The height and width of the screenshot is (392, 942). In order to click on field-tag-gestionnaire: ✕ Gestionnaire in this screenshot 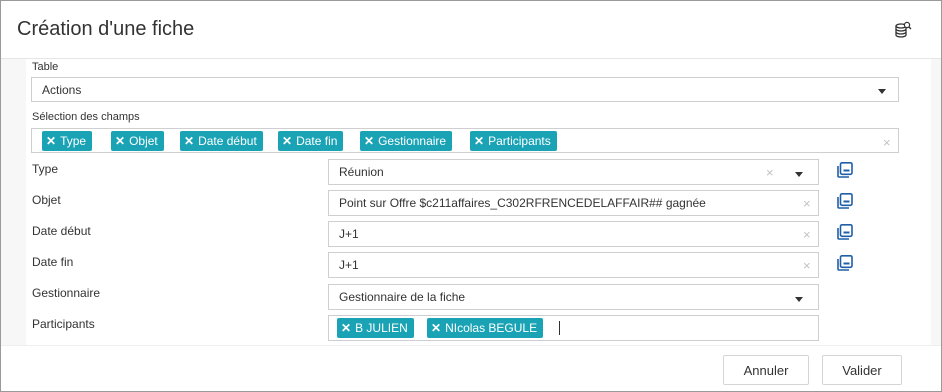, I will do `click(406, 141)`.